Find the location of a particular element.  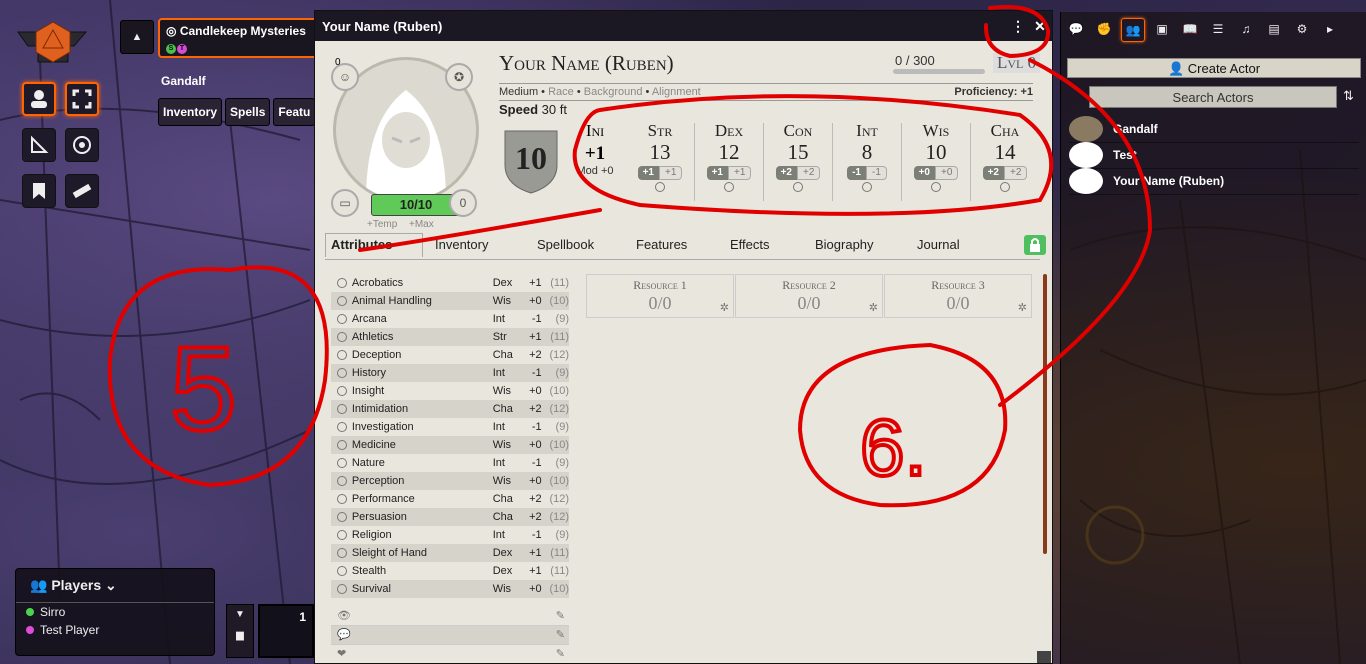

speed-row: Speed 30 ft is located at coordinates (533, 109).